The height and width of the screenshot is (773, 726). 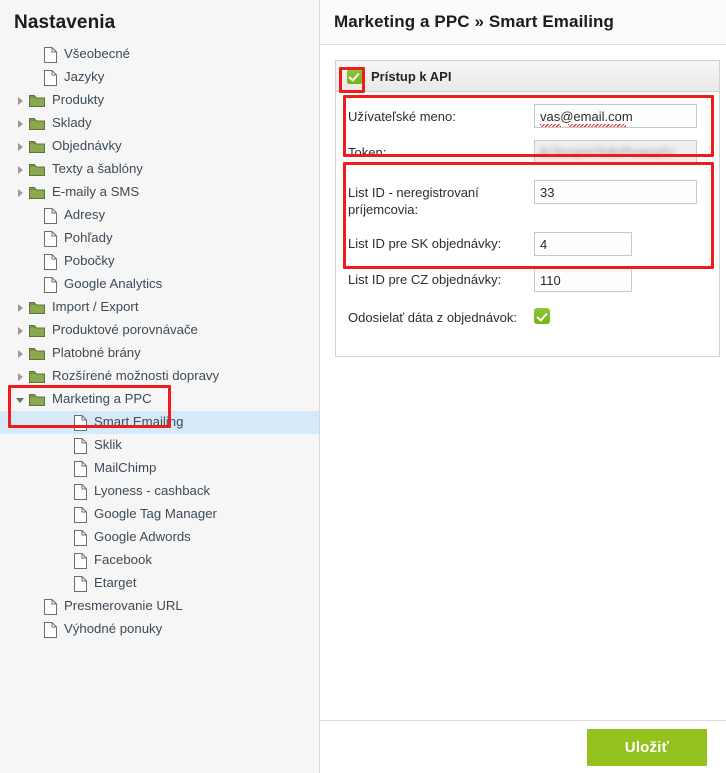 I want to click on sidebar-item-produktov-porovn-va-e: Produktové porovnávače, so click(x=159, y=330).